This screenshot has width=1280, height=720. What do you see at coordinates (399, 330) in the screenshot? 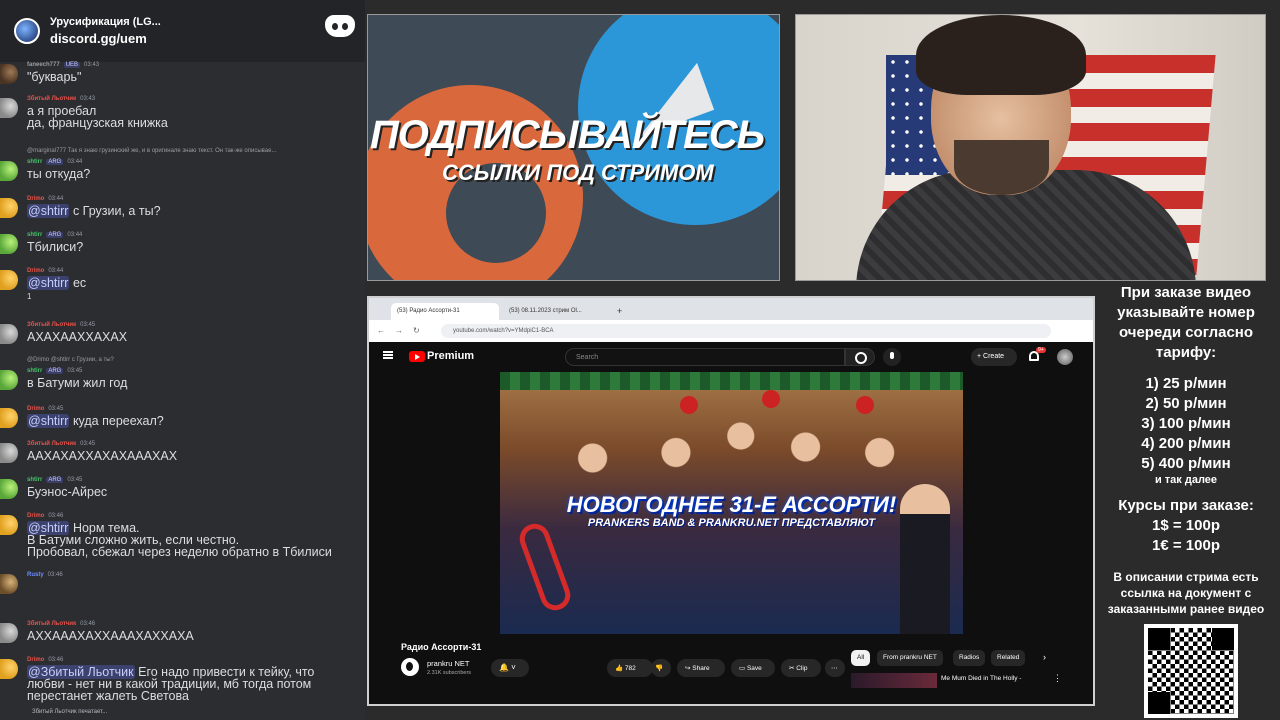
I see `forward-icon: →` at bounding box center [399, 330].